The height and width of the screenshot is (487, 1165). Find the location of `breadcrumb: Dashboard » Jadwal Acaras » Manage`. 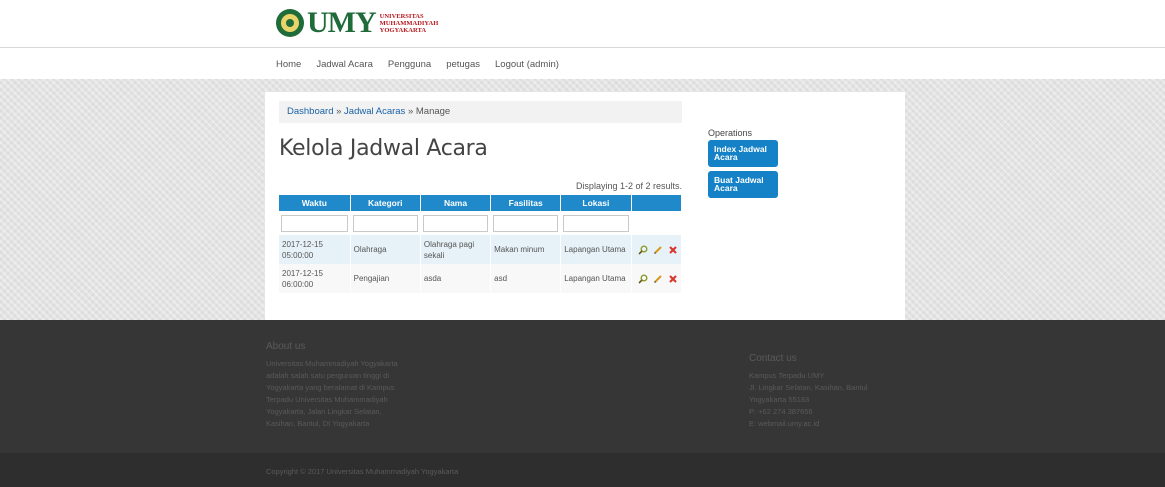

breadcrumb: Dashboard » Jadwal Acaras » Manage is located at coordinates (480, 112).